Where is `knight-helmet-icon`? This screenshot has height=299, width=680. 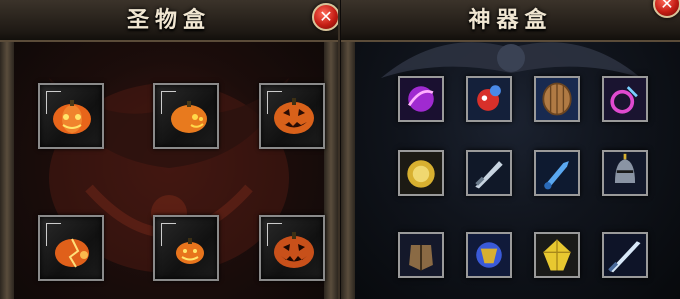 knight-helmet-icon is located at coordinates (625, 173).